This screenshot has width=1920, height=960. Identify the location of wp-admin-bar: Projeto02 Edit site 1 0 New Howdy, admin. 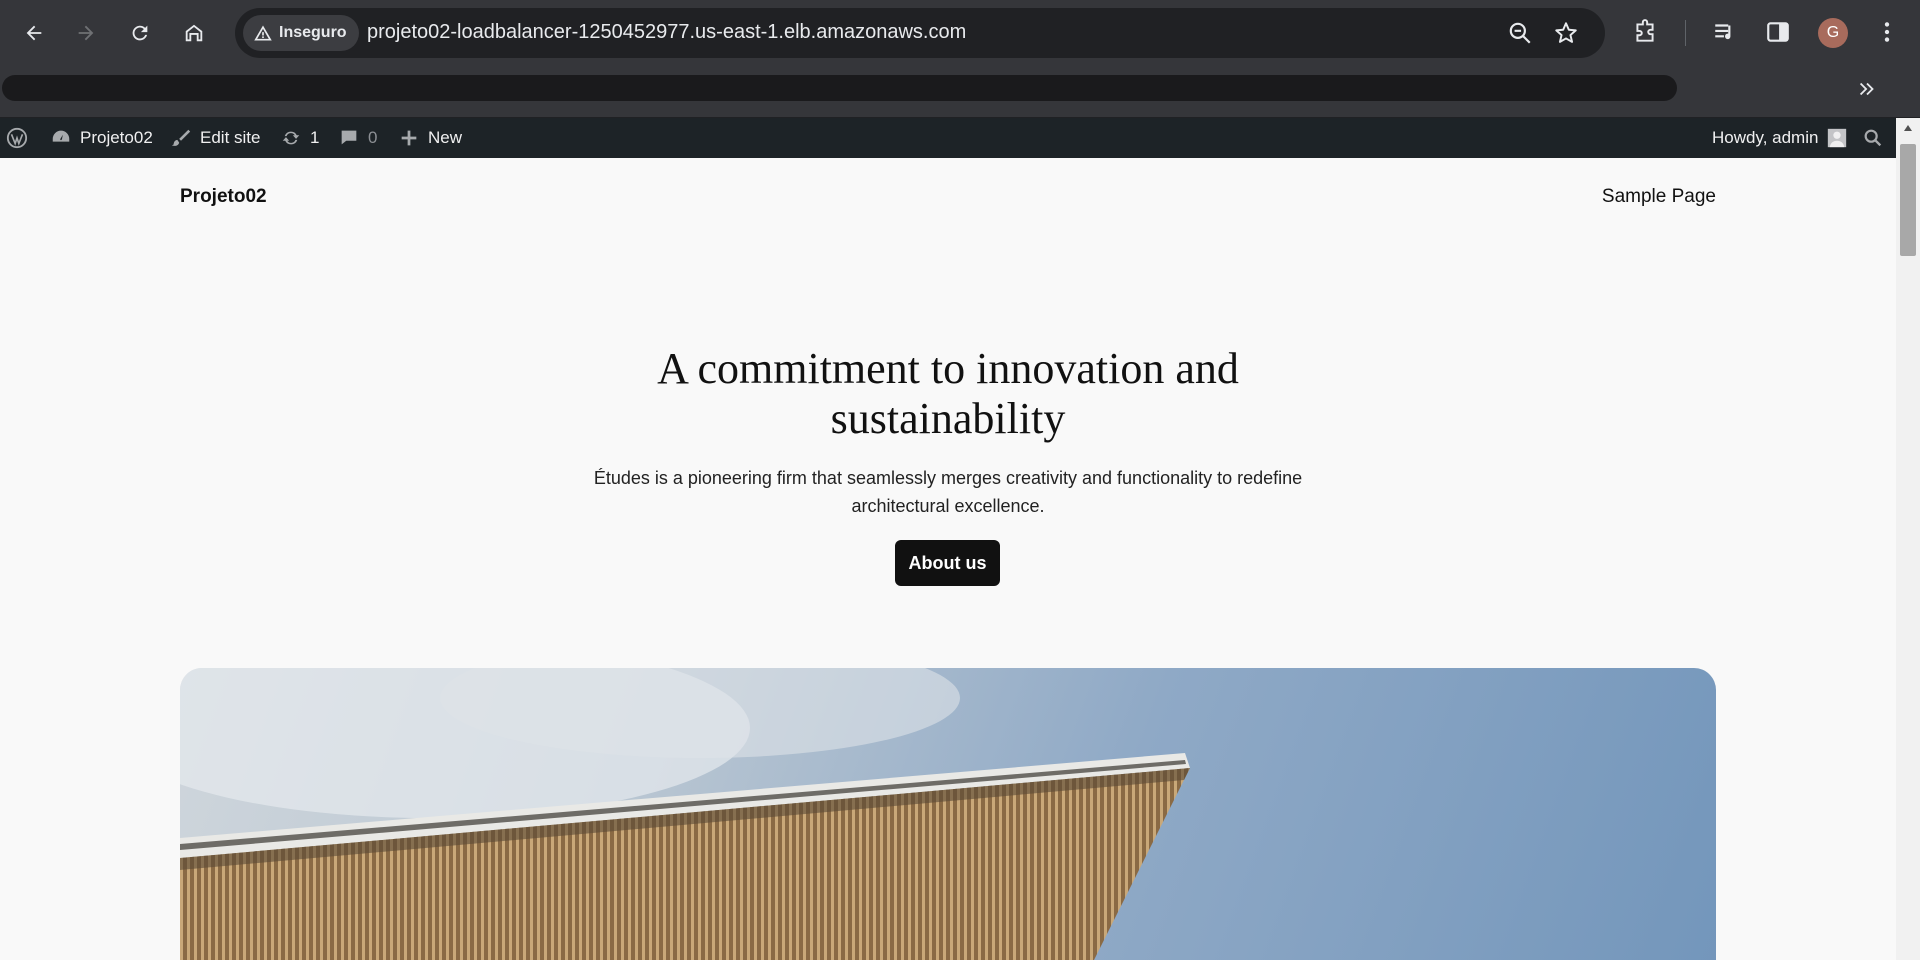
(948, 138).